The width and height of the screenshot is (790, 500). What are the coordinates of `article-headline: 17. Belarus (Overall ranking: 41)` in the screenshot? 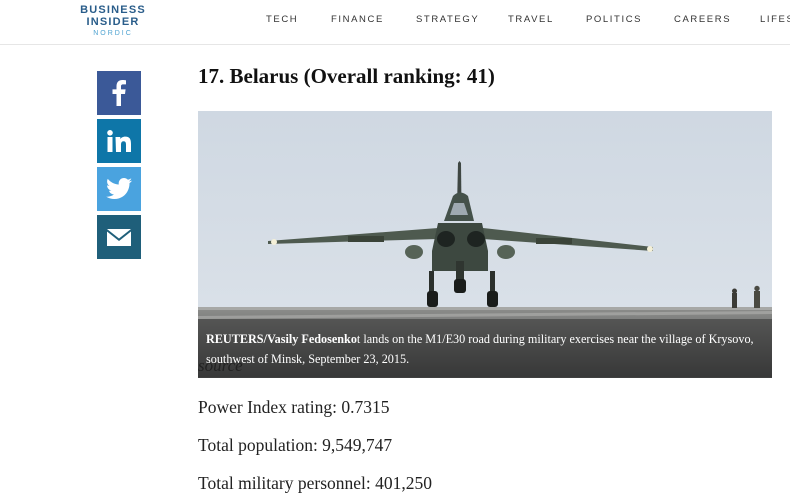 It's located at (346, 76).